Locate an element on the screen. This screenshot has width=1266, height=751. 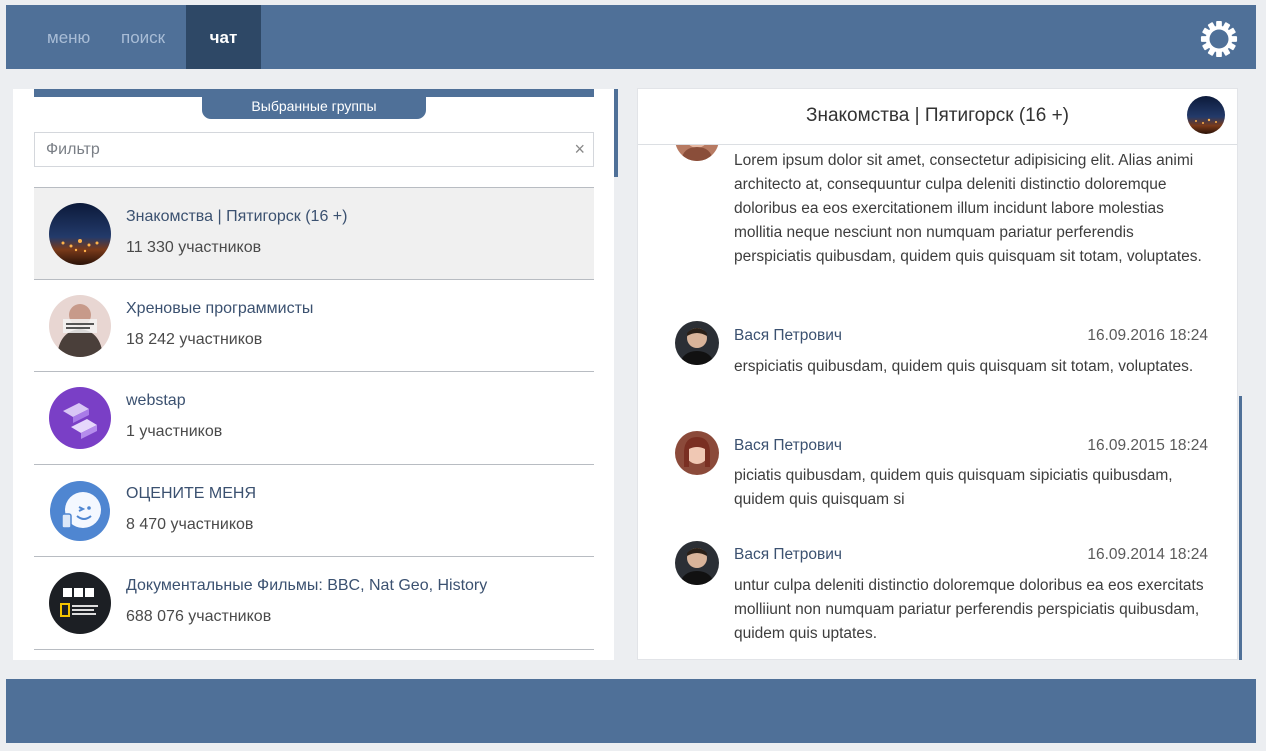
chat-header: Знакомства | Пятигорск (16 +) is located at coordinates (937, 117).